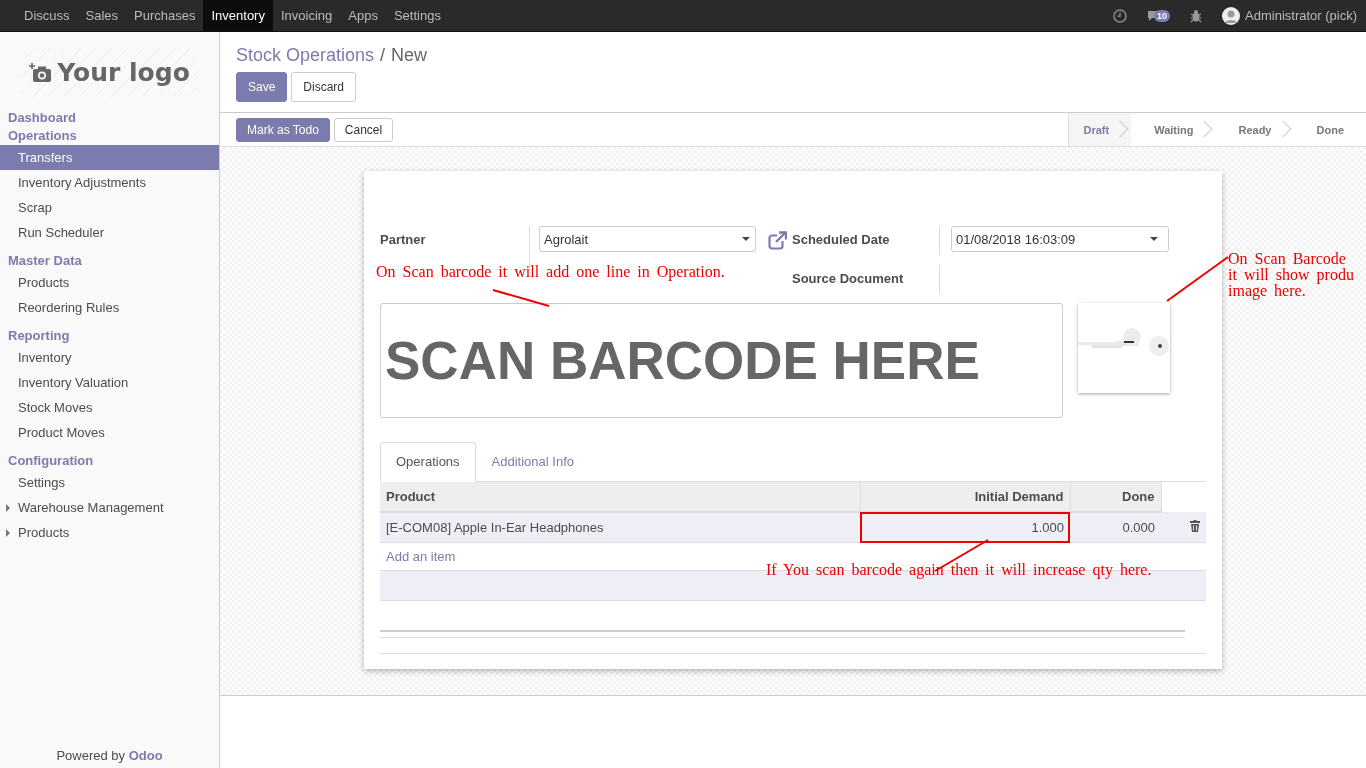 The height and width of the screenshot is (768, 1366). Describe the element at coordinates (532, 462) in the screenshot. I see `tab: Additional Info` at that location.